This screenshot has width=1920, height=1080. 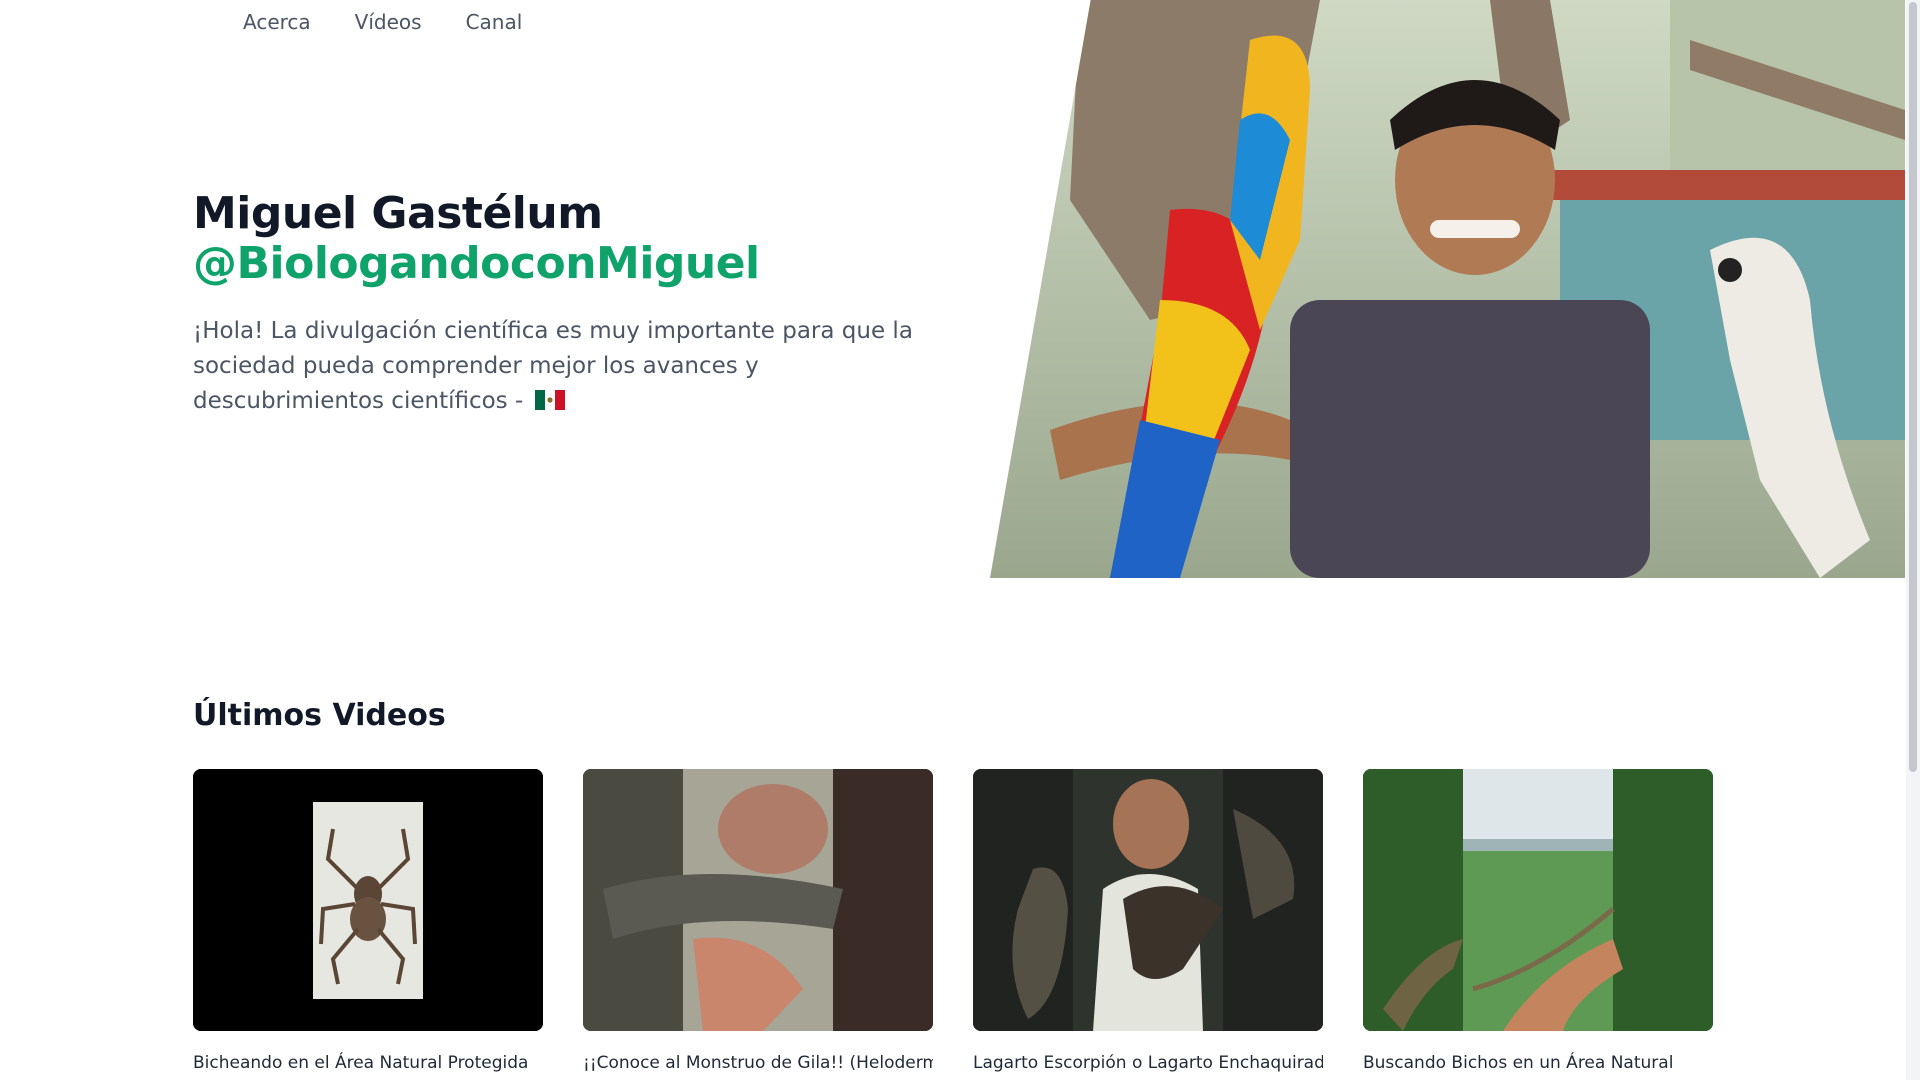 I want to click on scrollbar-thumb, so click(x=1913, y=387).